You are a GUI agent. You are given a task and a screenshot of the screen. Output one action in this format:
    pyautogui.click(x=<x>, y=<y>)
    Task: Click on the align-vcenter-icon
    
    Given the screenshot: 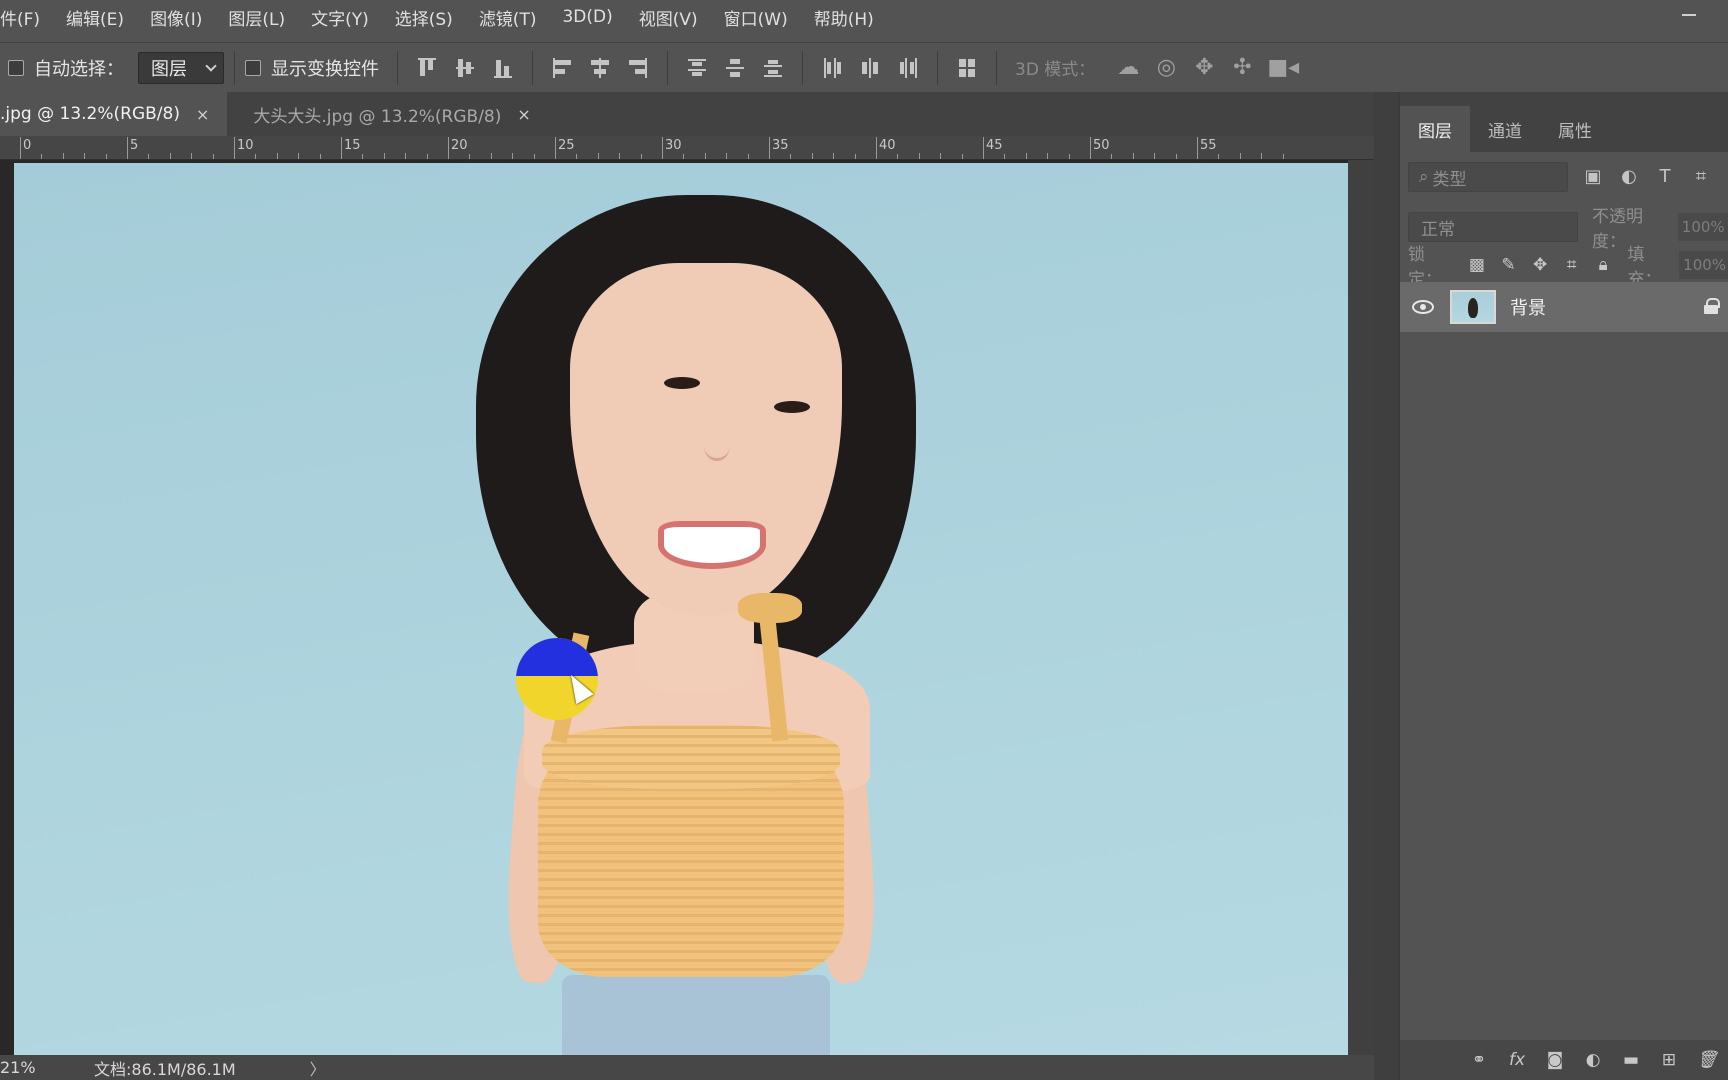 What is the action you would take?
    pyautogui.click(x=465, y=68)
    